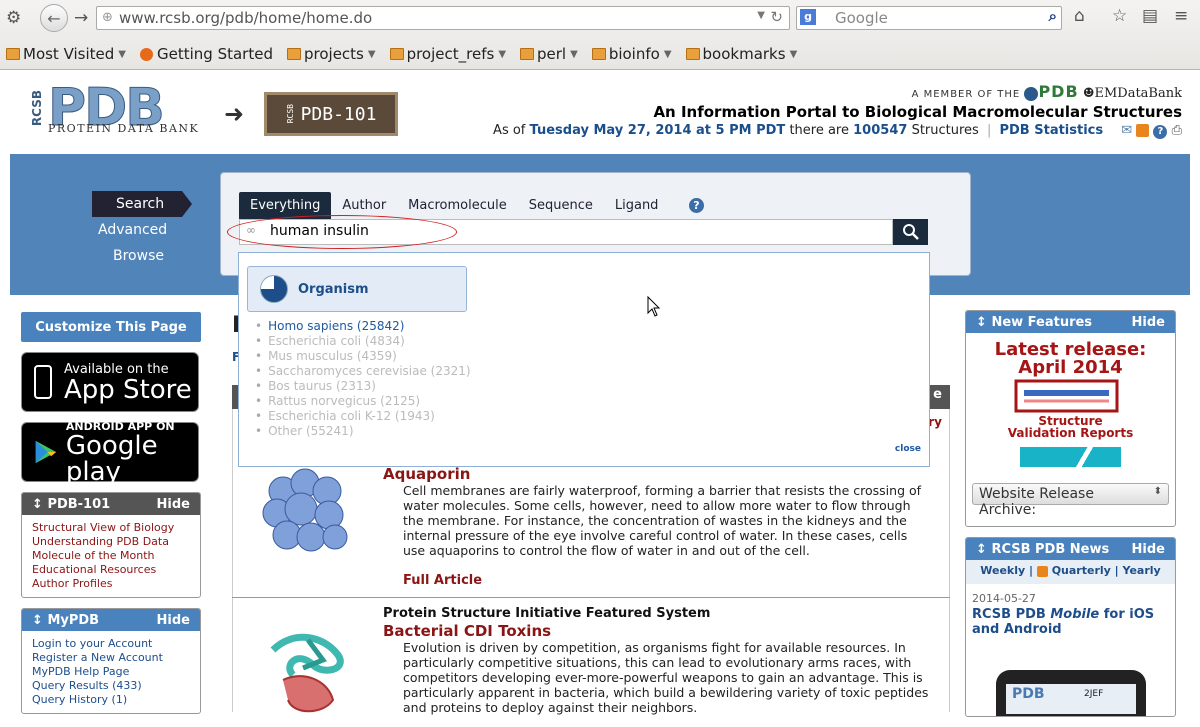 The image size is (1200, 727). What do you see at coordinates (561, 205) in the screenshot?
I see `tab-sequence: Sequence` at bounding box center [561, 205].